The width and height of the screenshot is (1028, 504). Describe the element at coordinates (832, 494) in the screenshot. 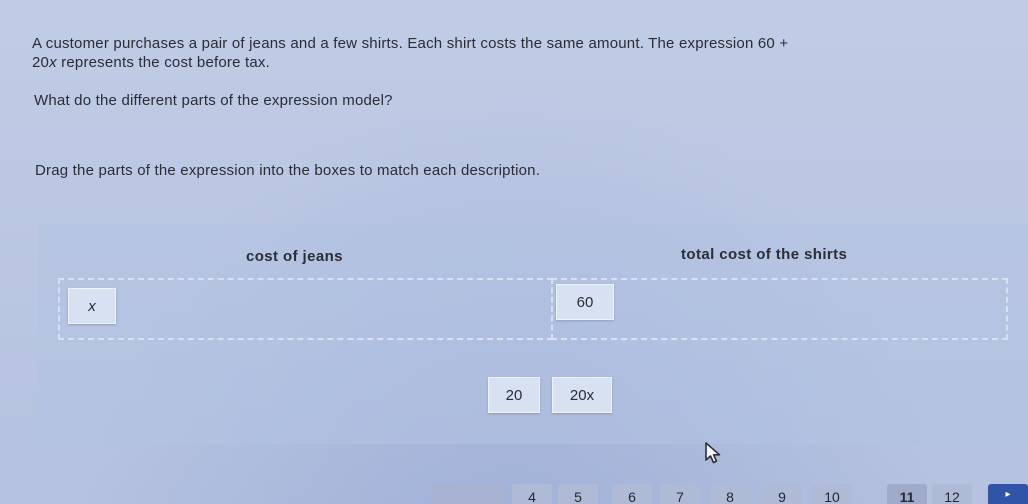

I see `page-button-10: 10` at that location.